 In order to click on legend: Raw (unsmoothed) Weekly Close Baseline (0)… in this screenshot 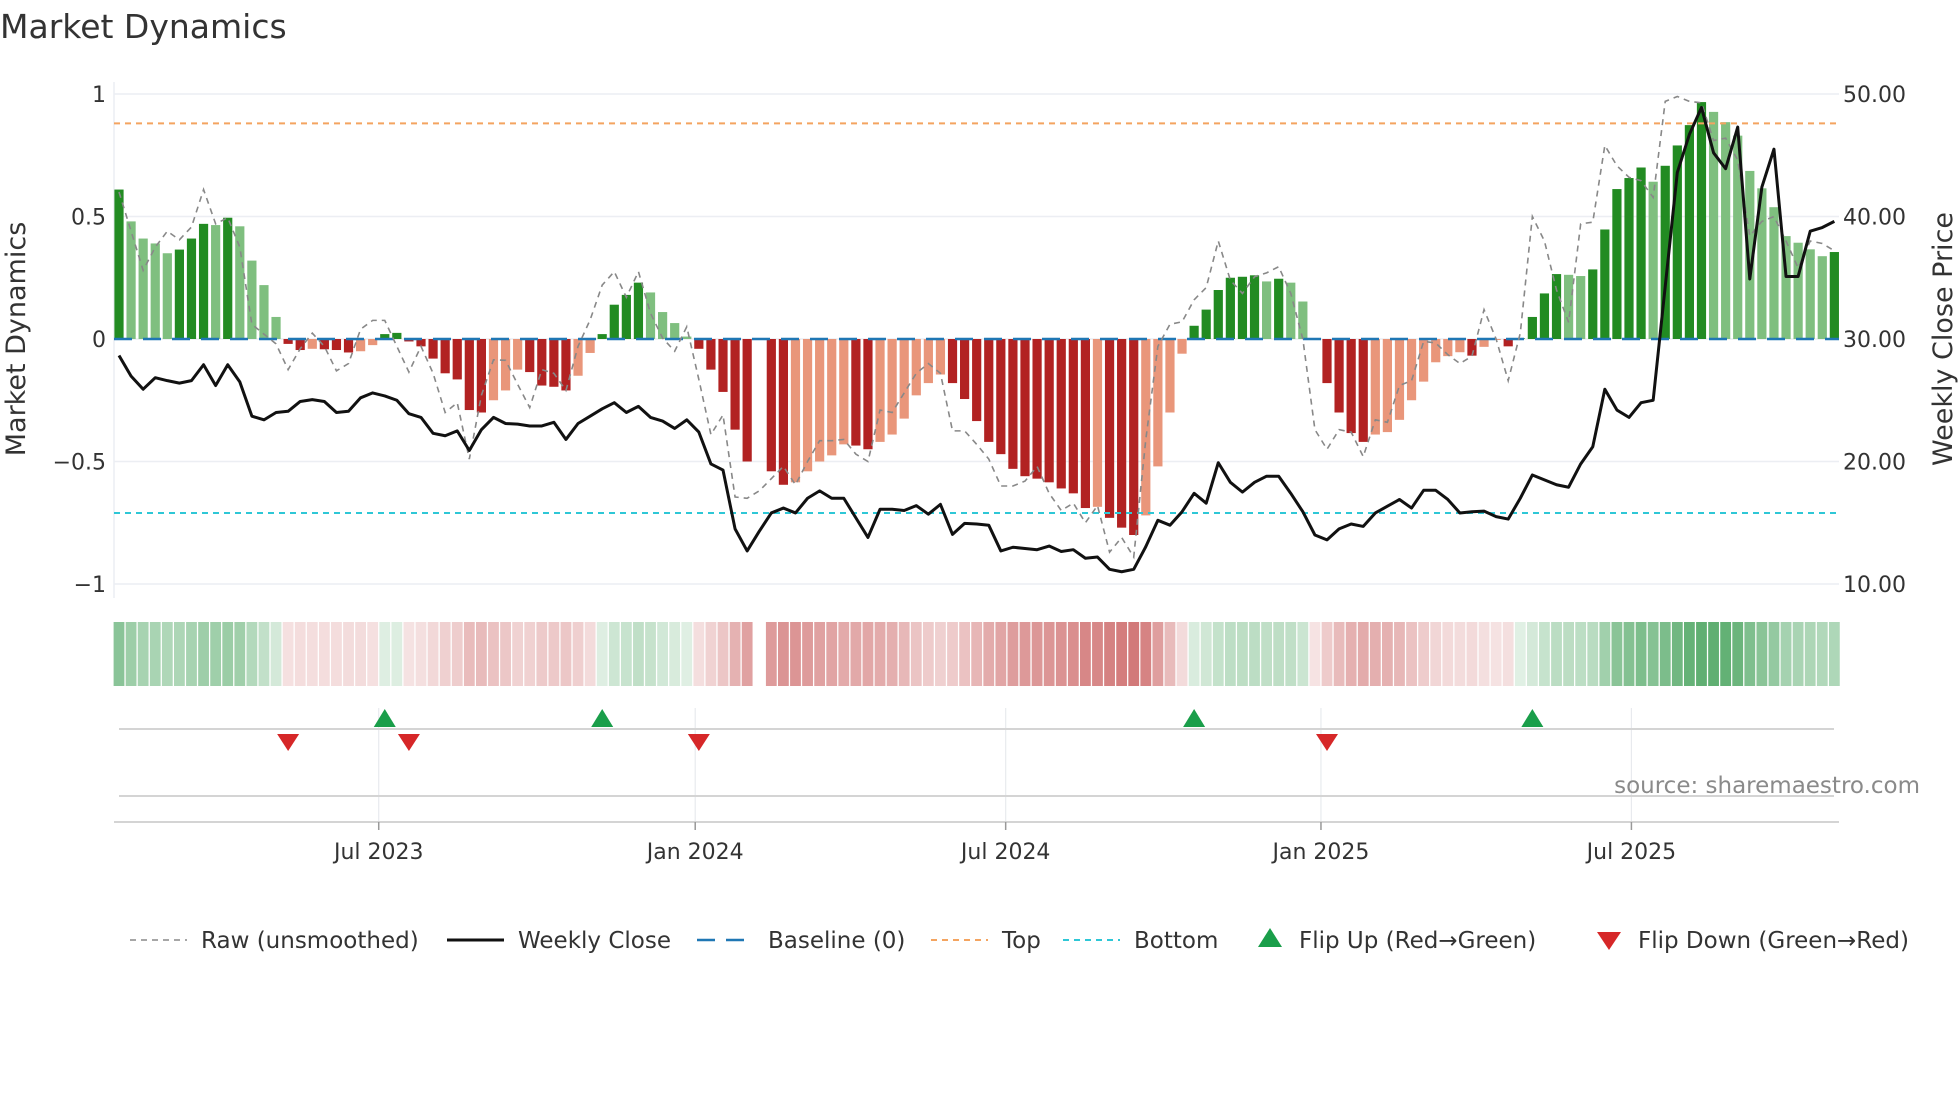, I will do `click(1019, 941)`.